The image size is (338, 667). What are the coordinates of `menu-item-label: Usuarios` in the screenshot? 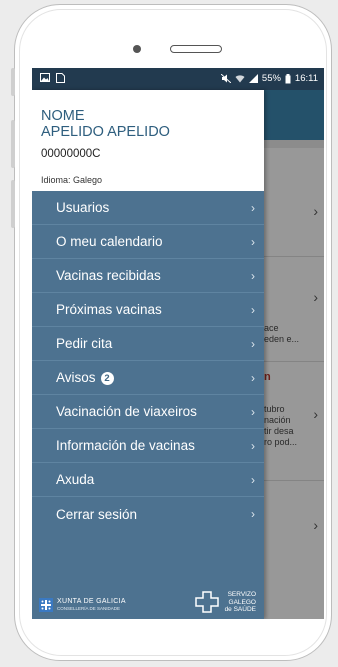 It's located at (83, 207).